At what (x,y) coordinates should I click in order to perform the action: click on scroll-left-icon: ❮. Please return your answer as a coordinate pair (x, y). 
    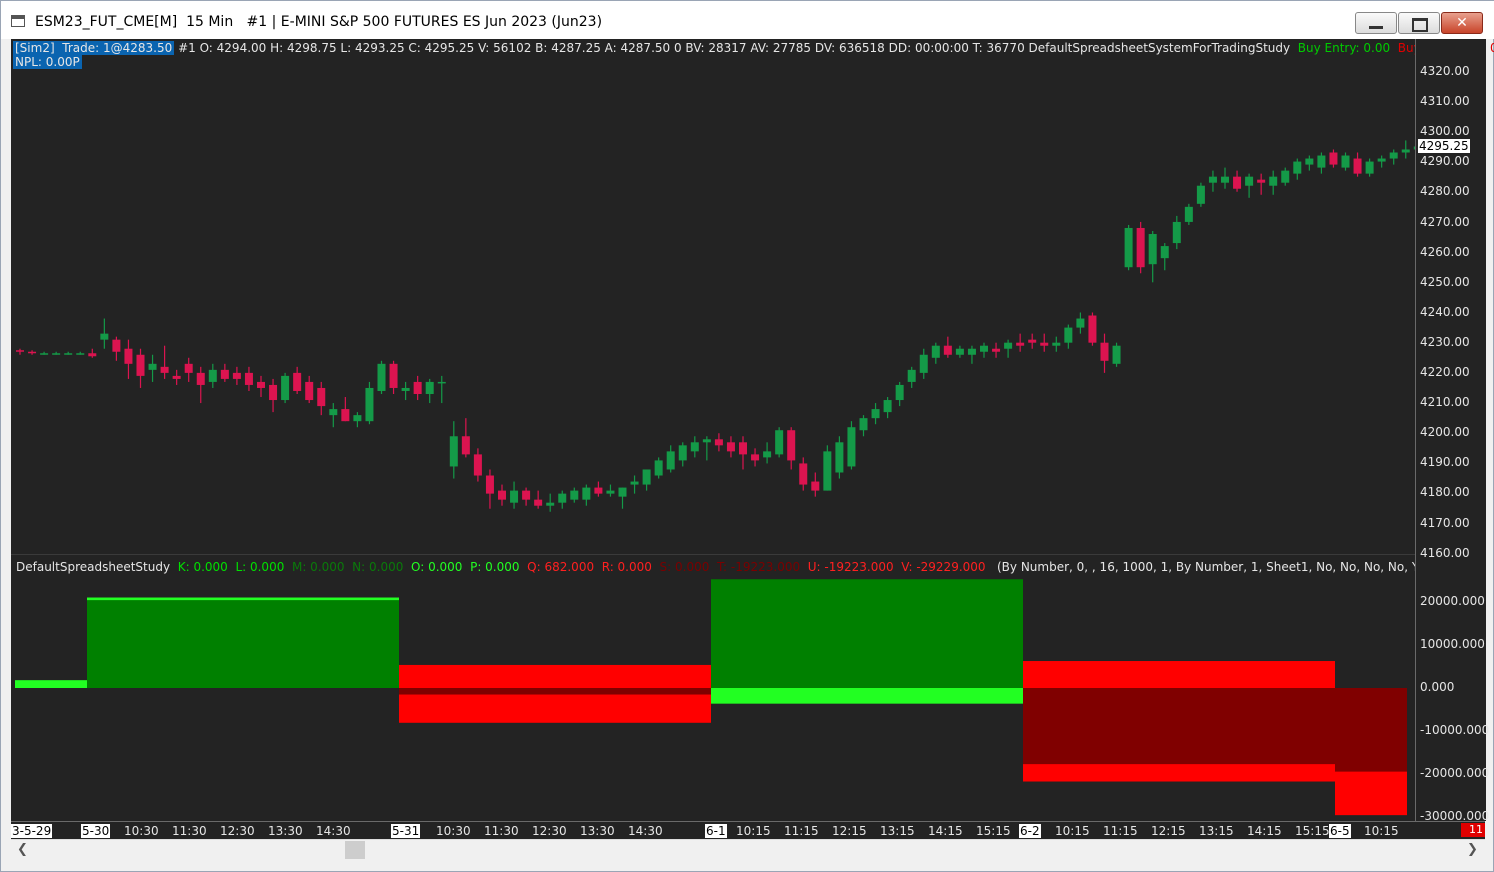
    Looking at the image, I should click on (22, 849).